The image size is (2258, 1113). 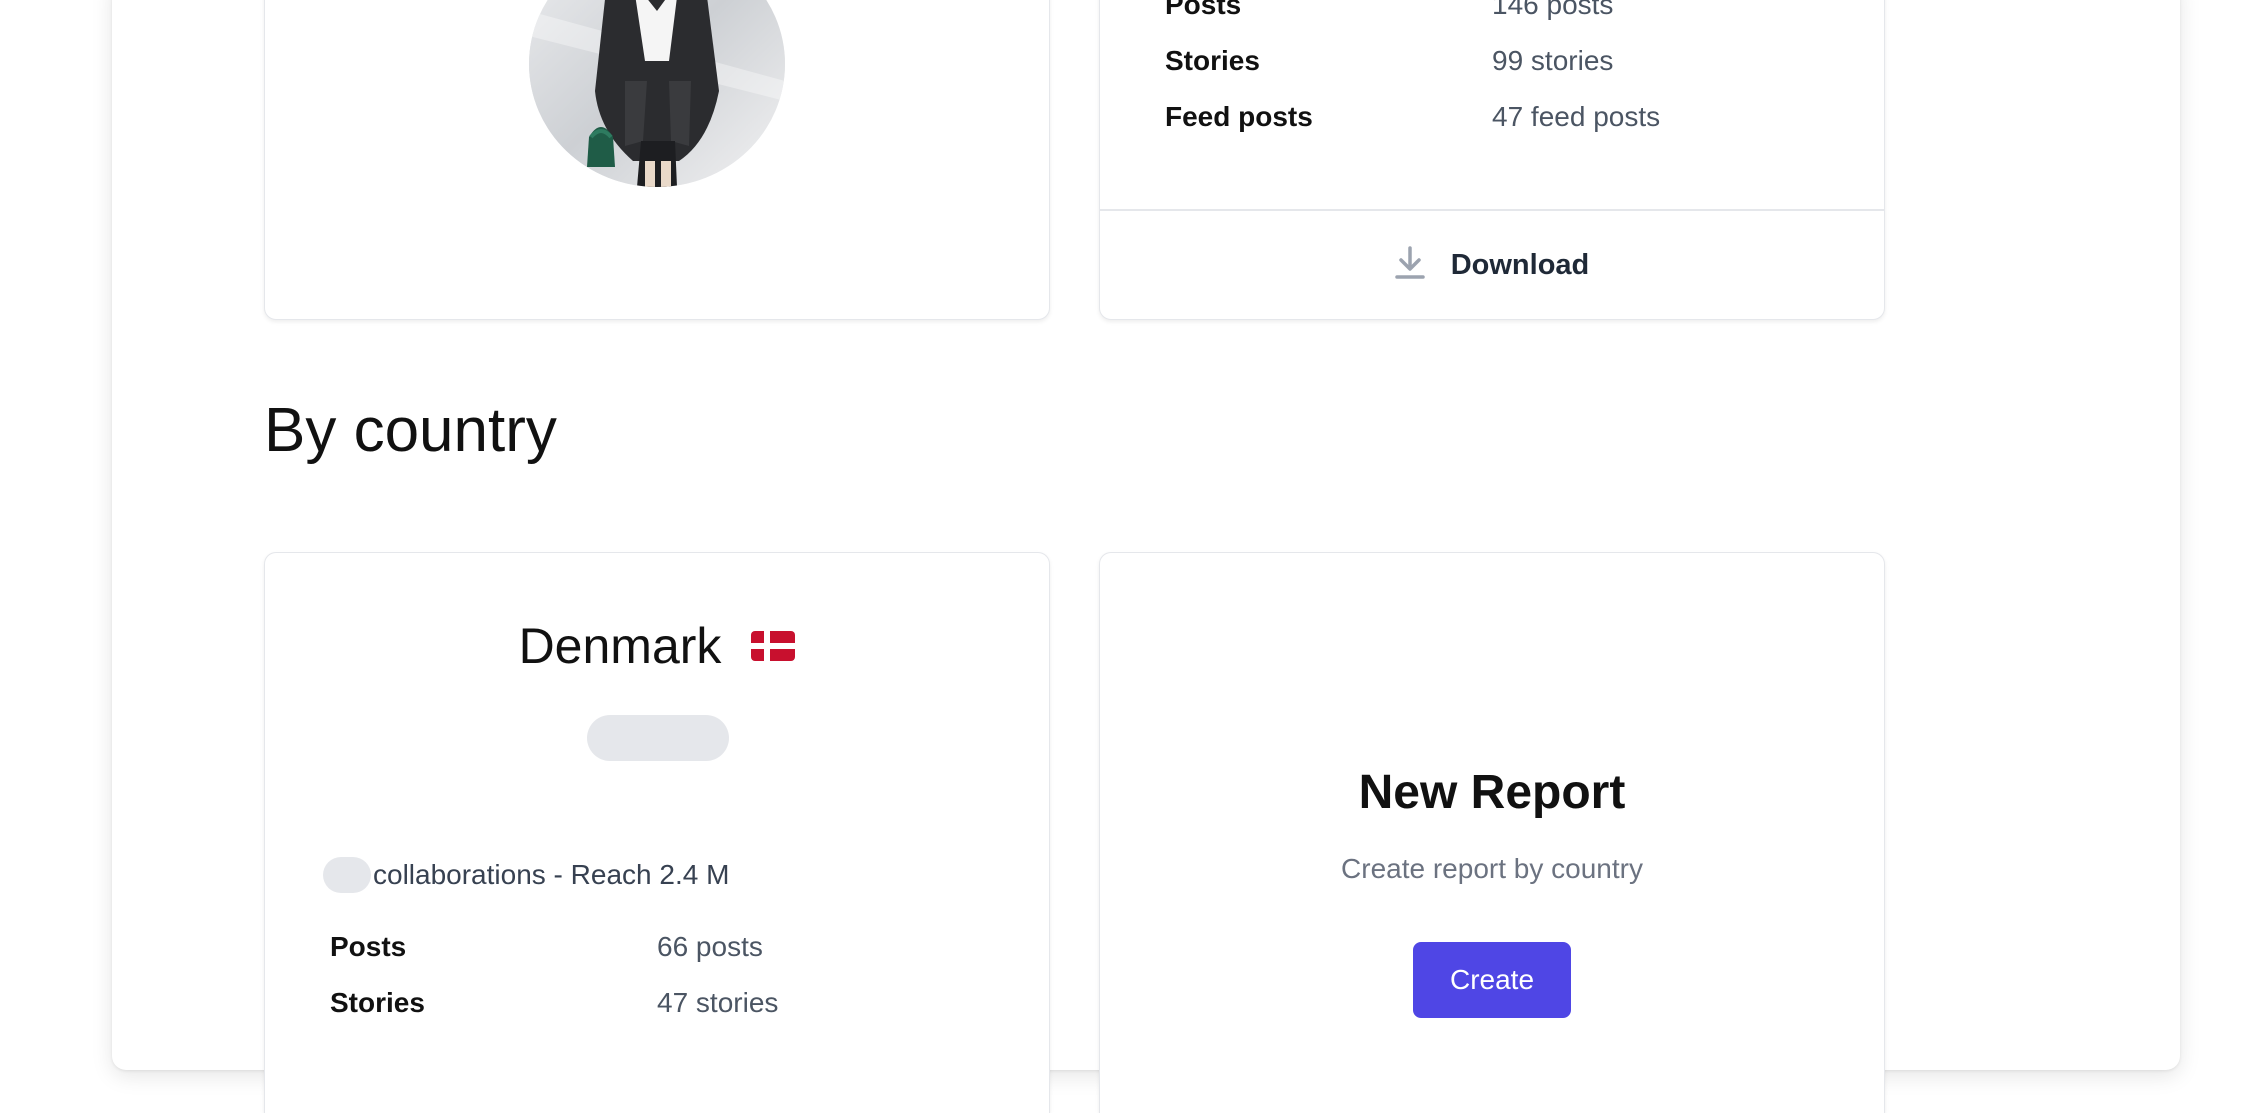 I want to click on section-title: By country, so click(x=410, y=430).